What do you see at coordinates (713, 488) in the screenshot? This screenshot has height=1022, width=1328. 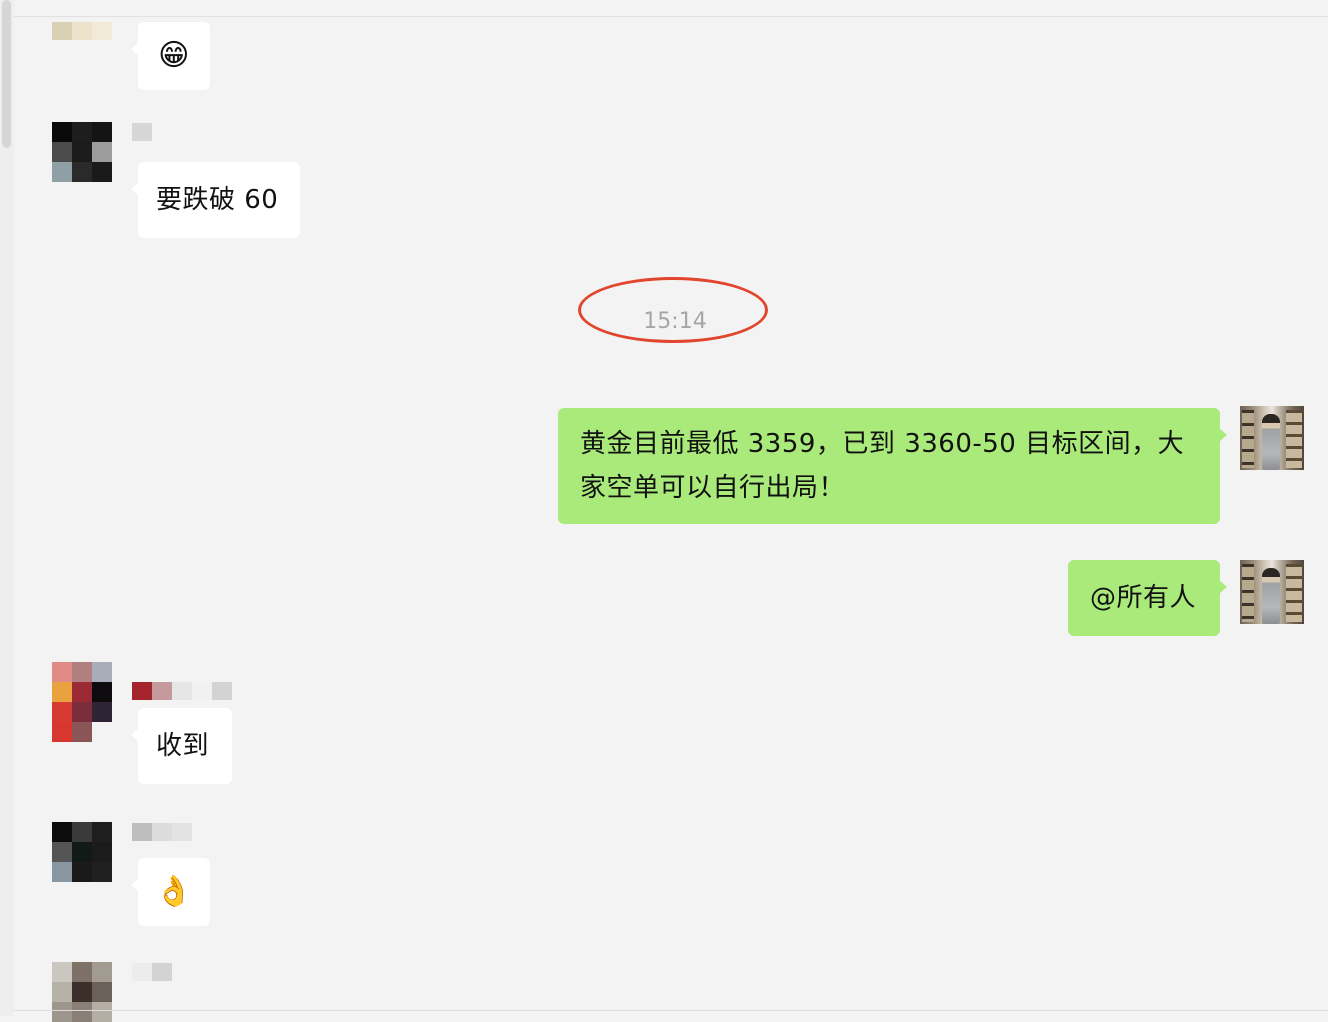 I see `message-text-line2: 家空单可以自行出局！` at bounding box center [713, 488].